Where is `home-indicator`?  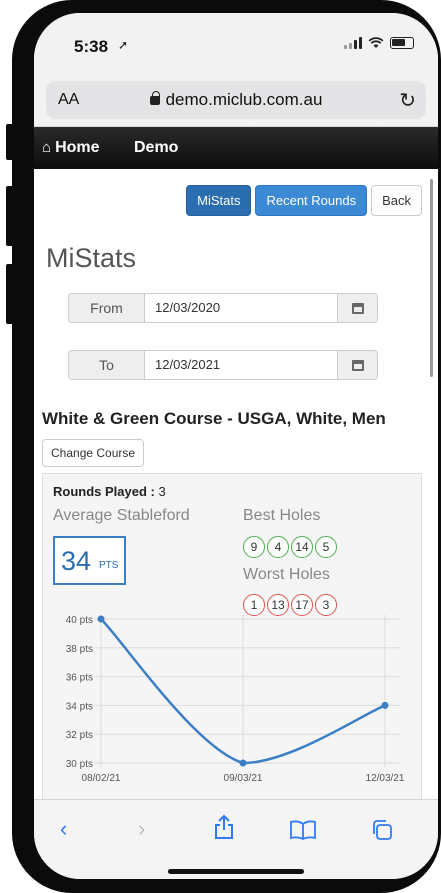
home-indicator is located at coordinates (236, 871).